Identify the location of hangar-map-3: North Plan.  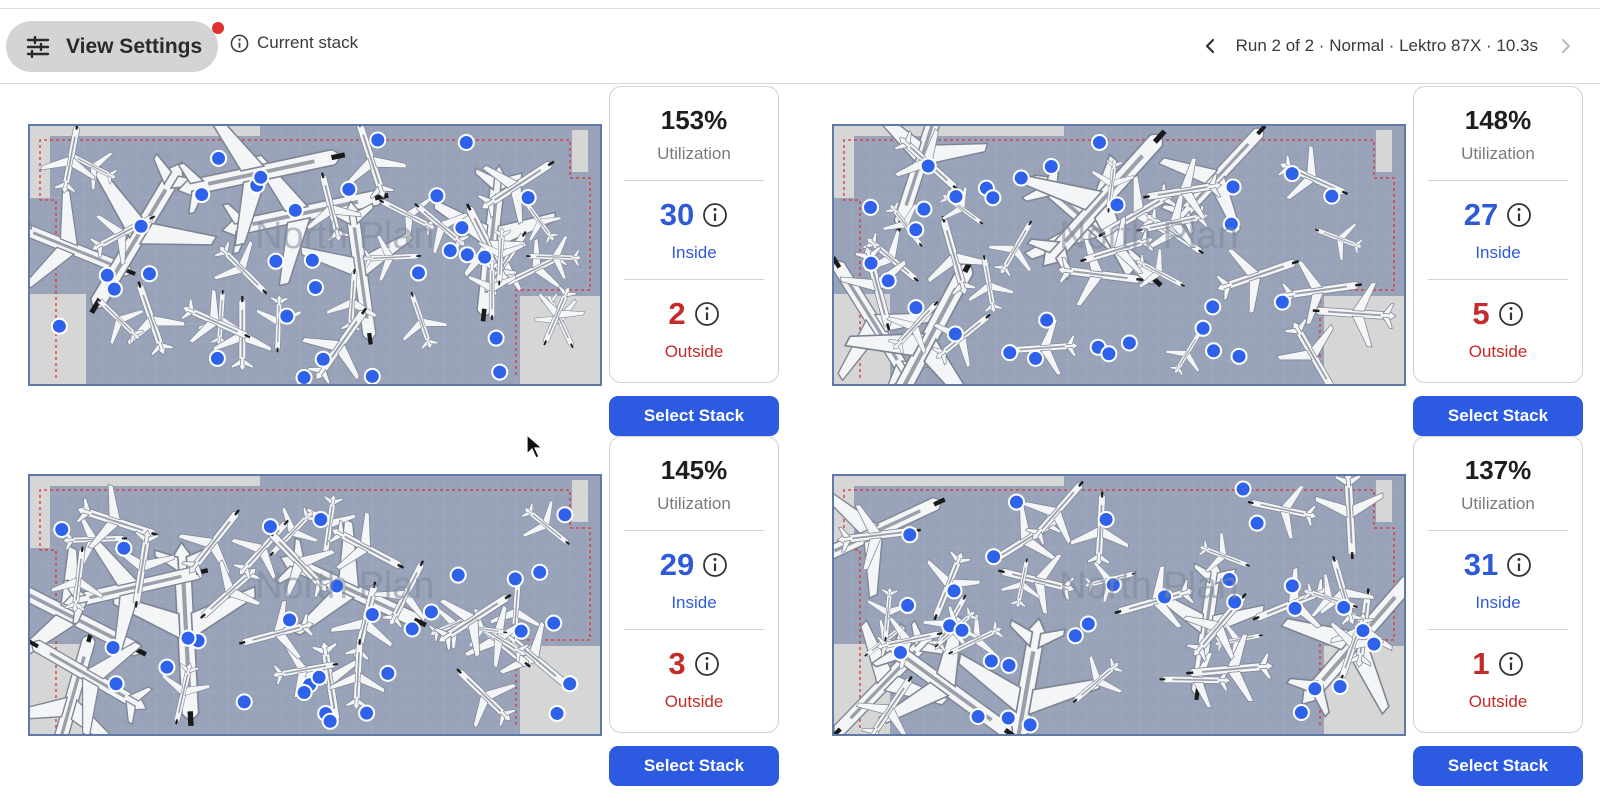
(315, 605).